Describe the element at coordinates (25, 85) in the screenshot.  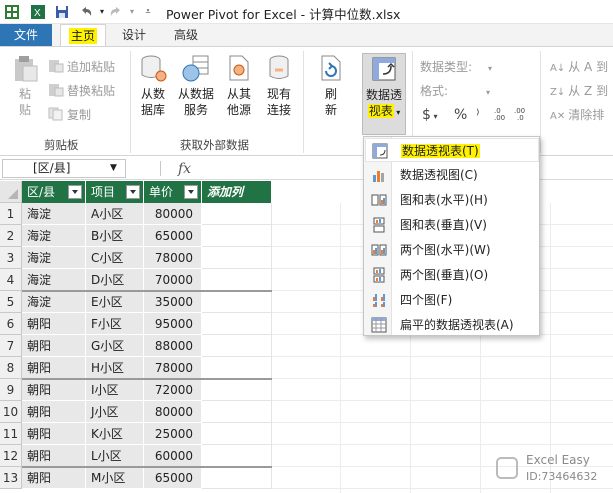
I see `paste-button: 粘 贴` at that location.